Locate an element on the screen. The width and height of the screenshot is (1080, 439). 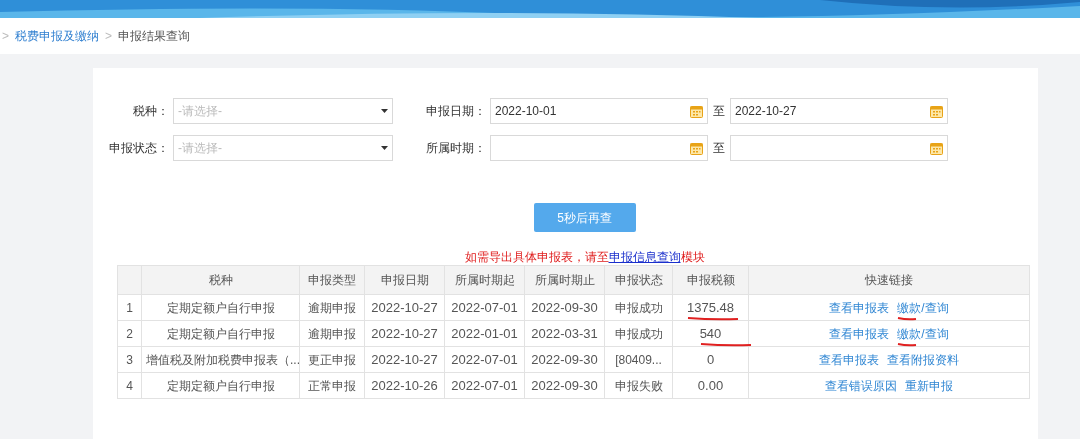
table-cell-text: 0.00 is located at coordinates (710, 385).